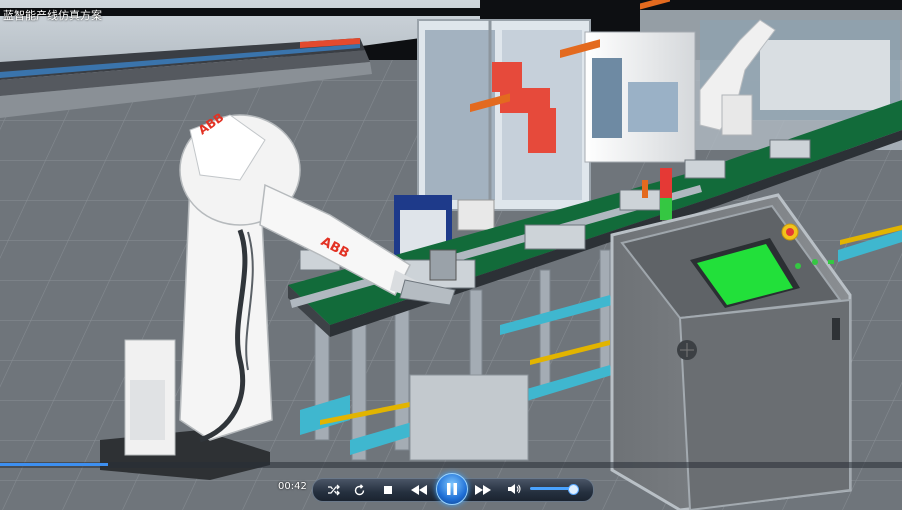 The image size is (902, 510). I want to click on fast-forward-icon, so click(483, 490).